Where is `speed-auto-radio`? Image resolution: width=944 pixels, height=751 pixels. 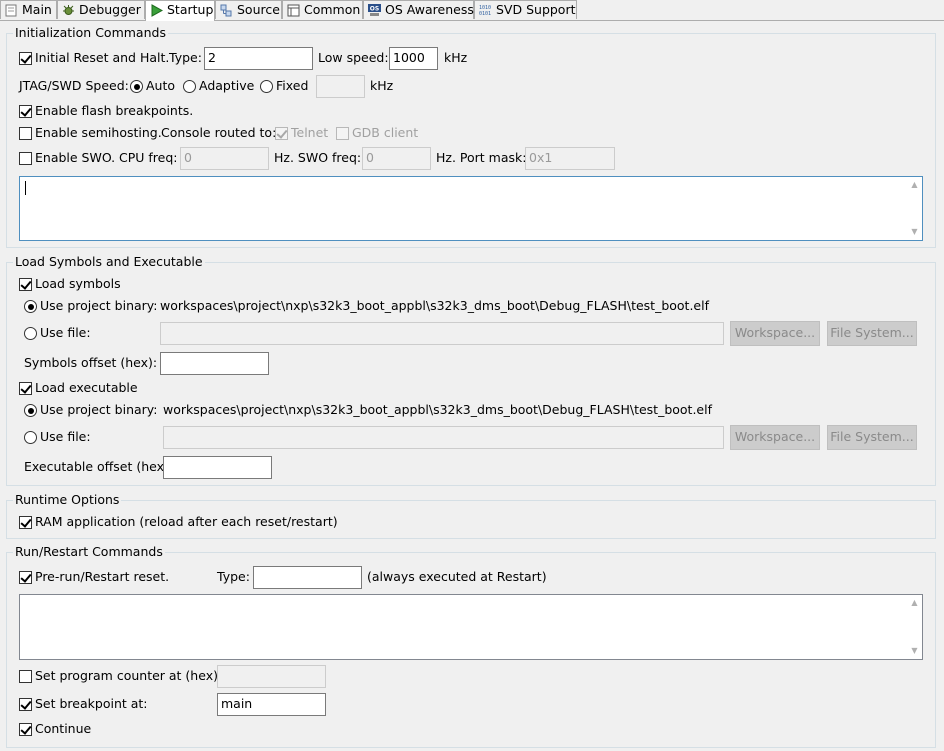 speed-auto-radio is located at coordinates (136, 86).